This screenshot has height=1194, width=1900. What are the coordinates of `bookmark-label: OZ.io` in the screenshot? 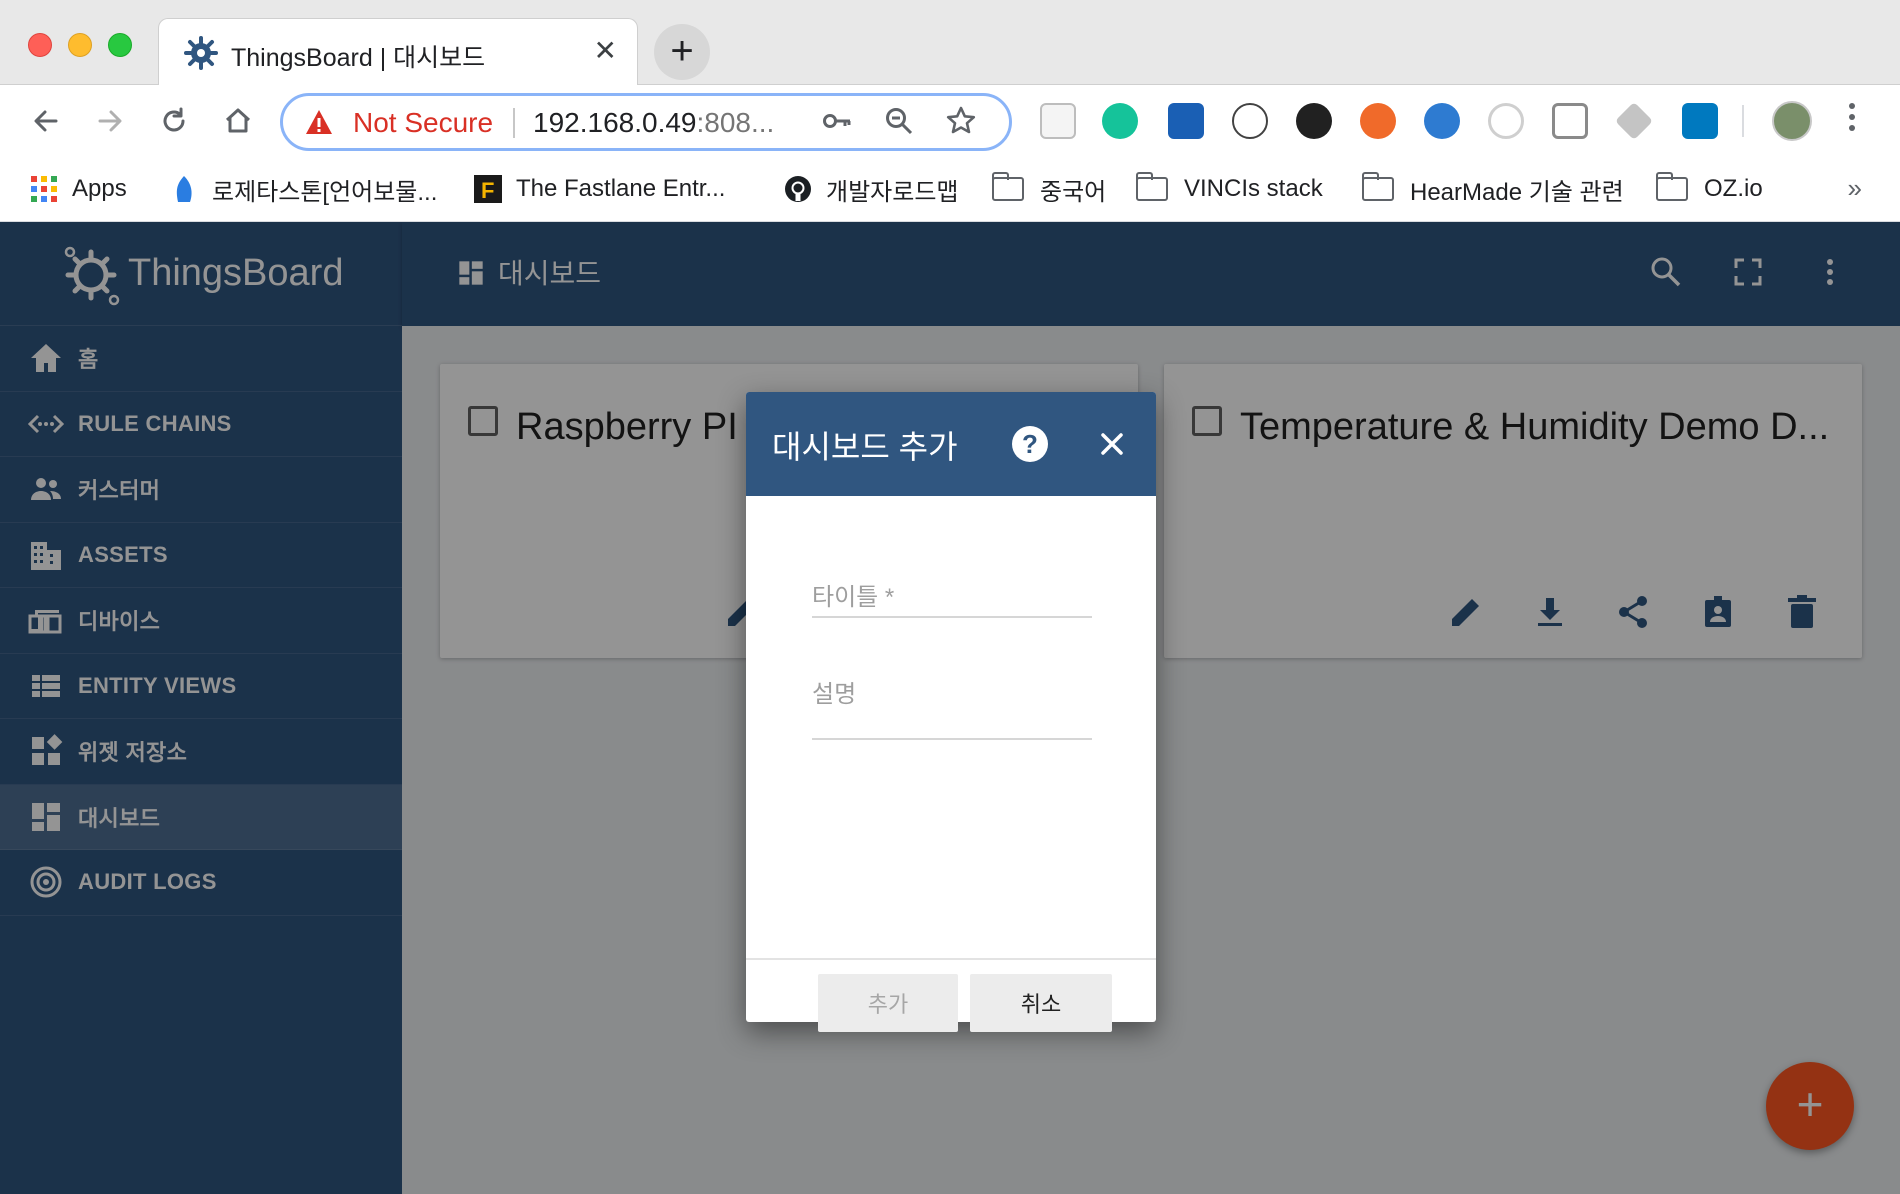 It's located at (1733, 188).